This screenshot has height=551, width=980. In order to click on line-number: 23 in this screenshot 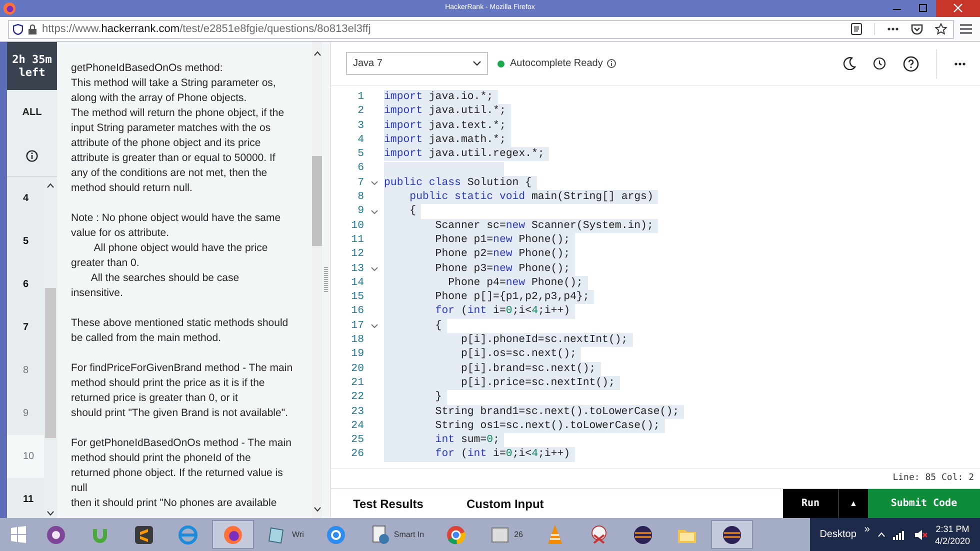, I will do `click(357, 411)`.